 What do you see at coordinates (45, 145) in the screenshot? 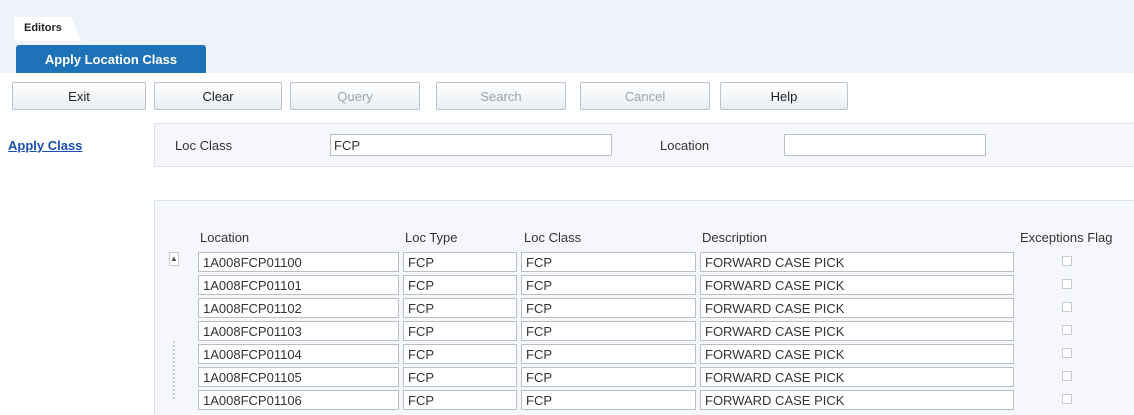
I see `apply-class-link: Apply Class` at bounding box center [45, 145].